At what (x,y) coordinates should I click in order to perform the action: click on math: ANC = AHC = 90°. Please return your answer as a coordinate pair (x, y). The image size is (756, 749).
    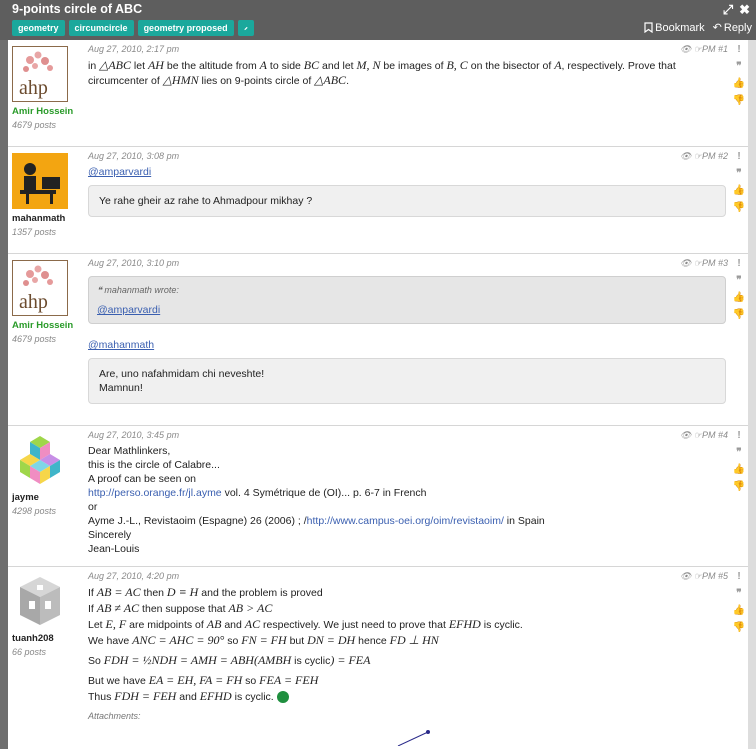
    Looking at the image, I should click on (178, 640).